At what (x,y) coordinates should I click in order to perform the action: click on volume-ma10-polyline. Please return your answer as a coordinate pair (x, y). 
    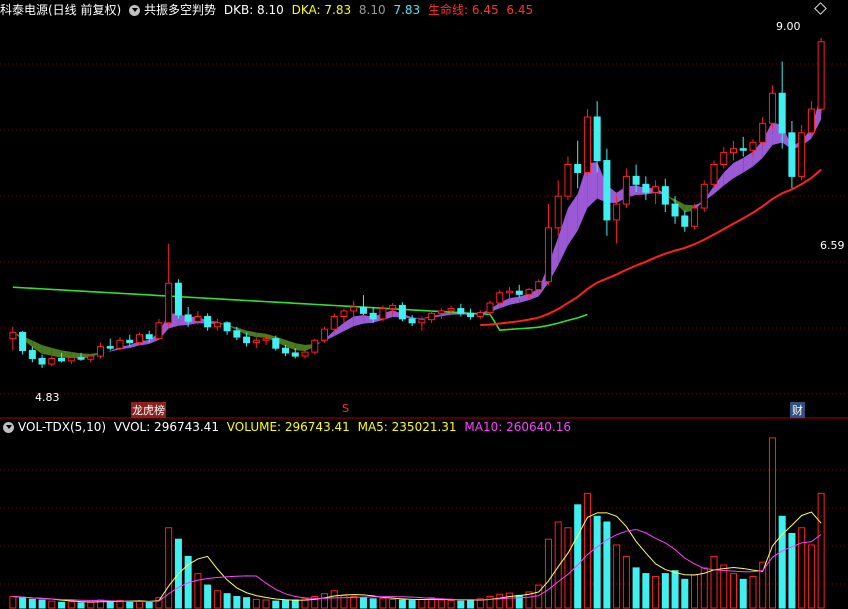
    Looking at the image, I should click on (417, 565).